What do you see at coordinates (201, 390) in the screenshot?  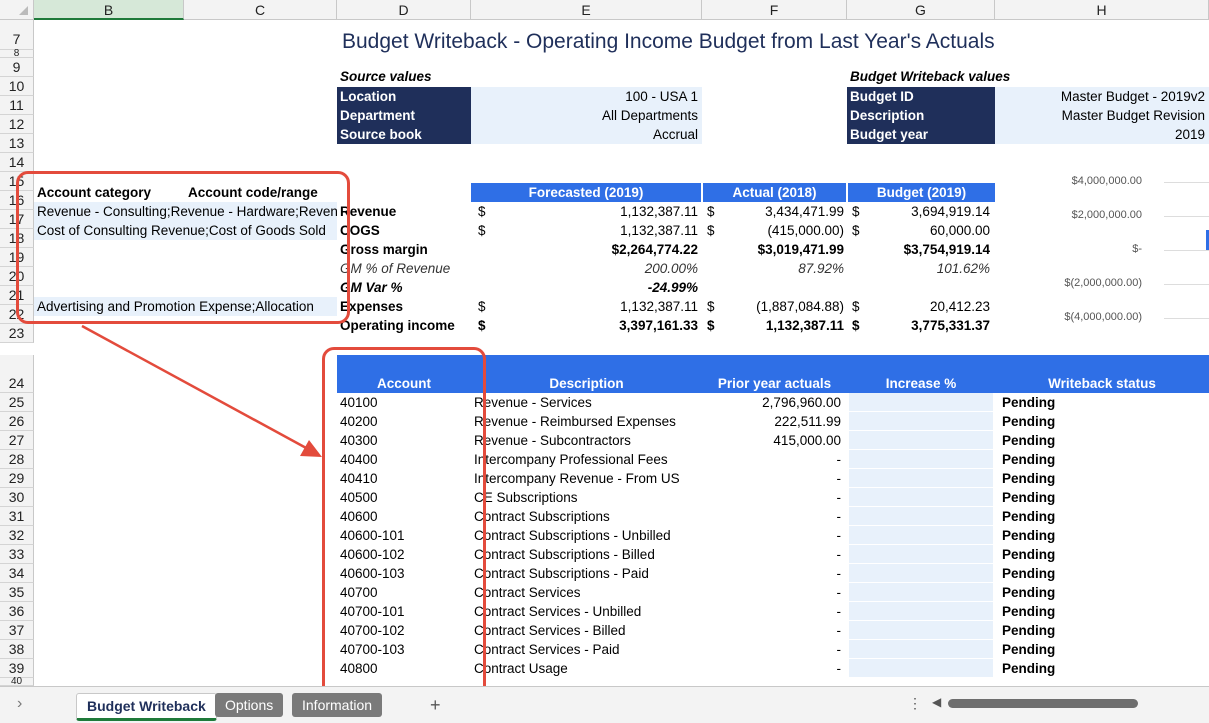 I see `annotation-arrow-icon` at bounding box center [201, 390].